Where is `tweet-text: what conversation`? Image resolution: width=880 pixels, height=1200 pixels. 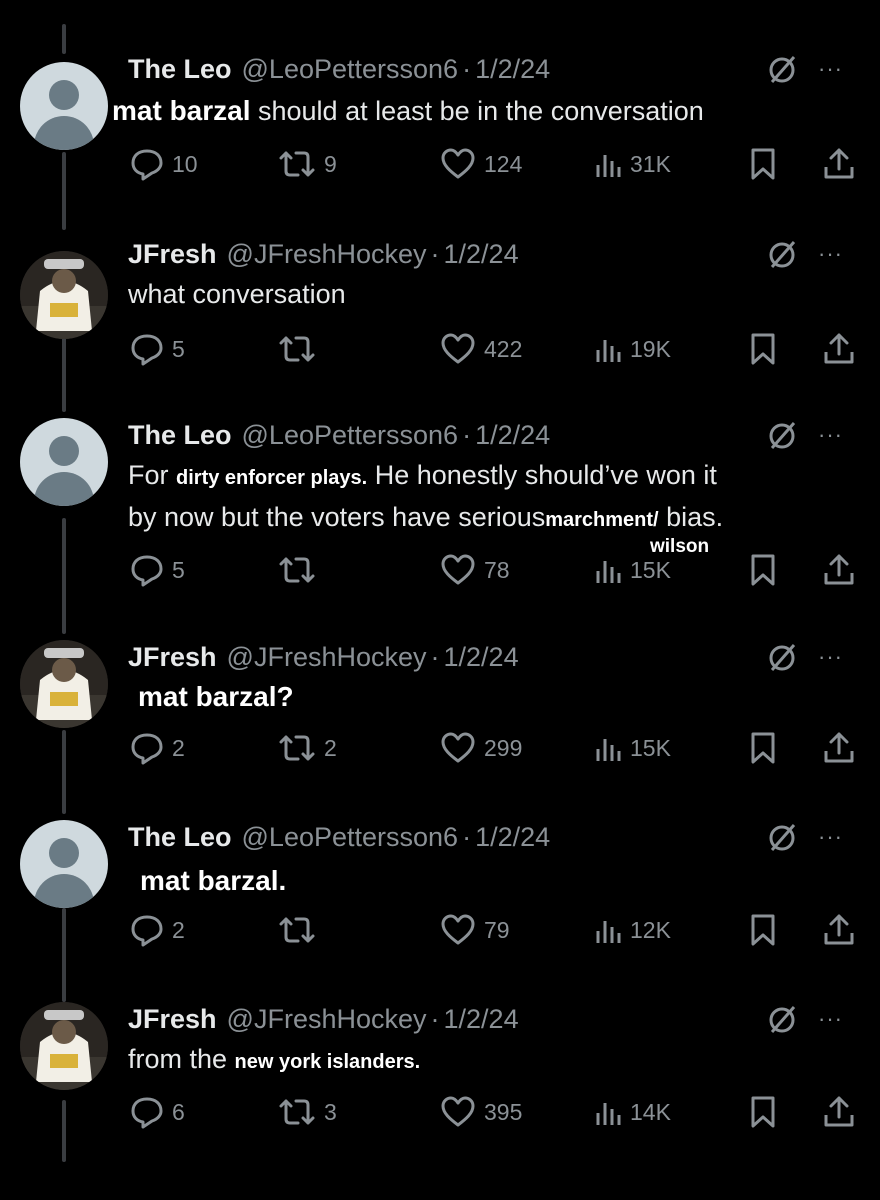 tweet-text: what conversation is located at coordinates (237, 294).